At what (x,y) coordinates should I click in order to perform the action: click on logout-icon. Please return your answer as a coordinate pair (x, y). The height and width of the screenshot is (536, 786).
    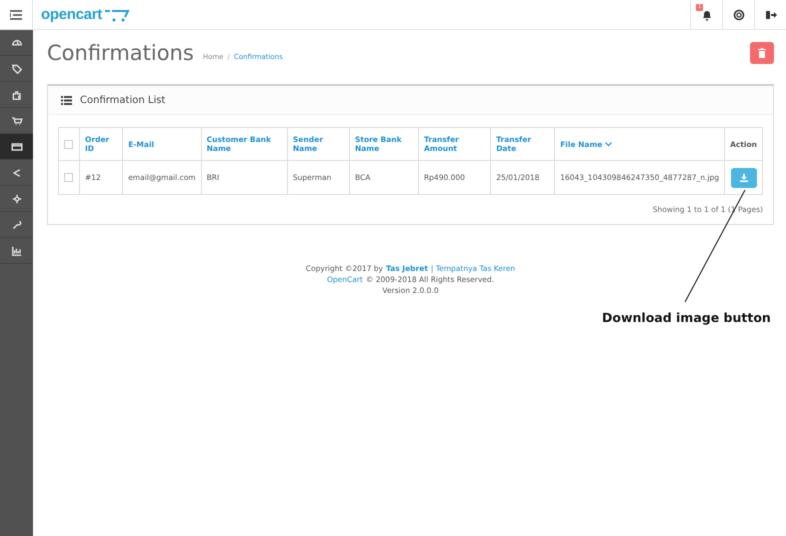
    Looking at the image, I should click on (770, 14).